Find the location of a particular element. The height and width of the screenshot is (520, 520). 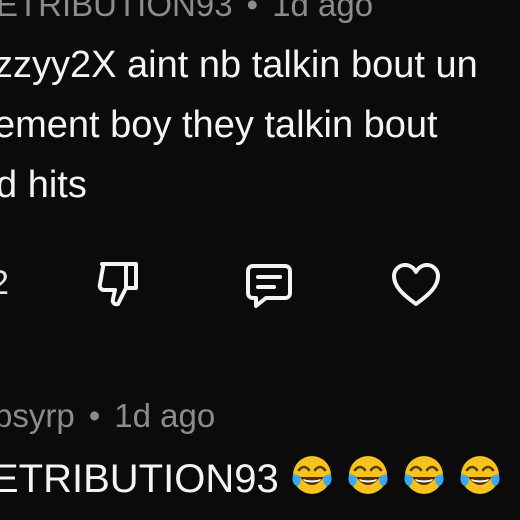

comment-icon is located at coordinates (269, 286).